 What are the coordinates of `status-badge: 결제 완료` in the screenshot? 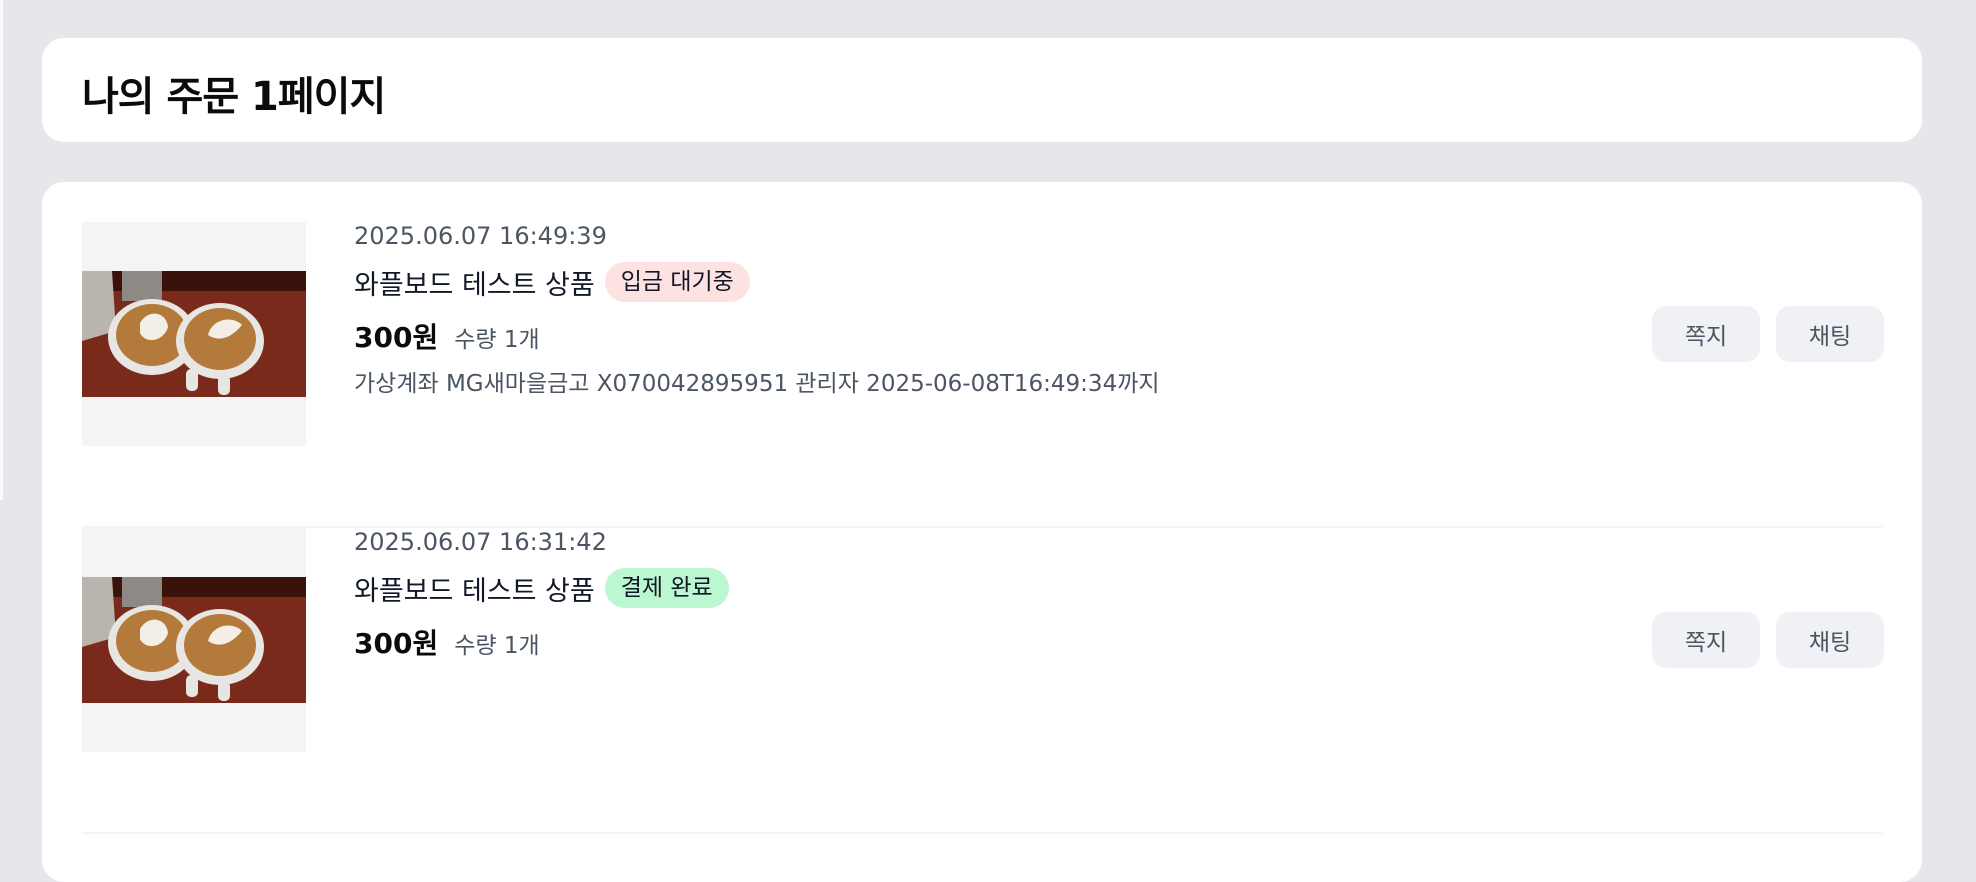 It's located at (666, 588).